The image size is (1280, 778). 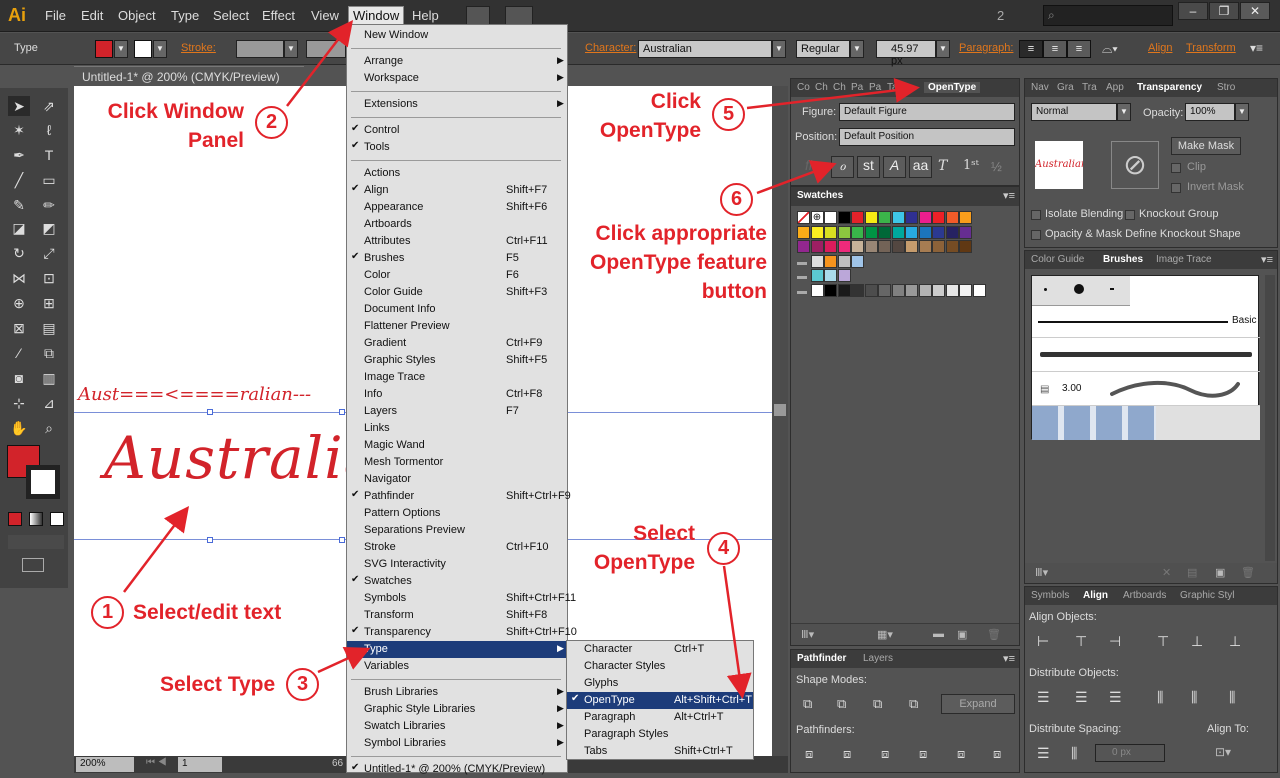 I want to click on style-field: Regular, so click(x=823, y=49).